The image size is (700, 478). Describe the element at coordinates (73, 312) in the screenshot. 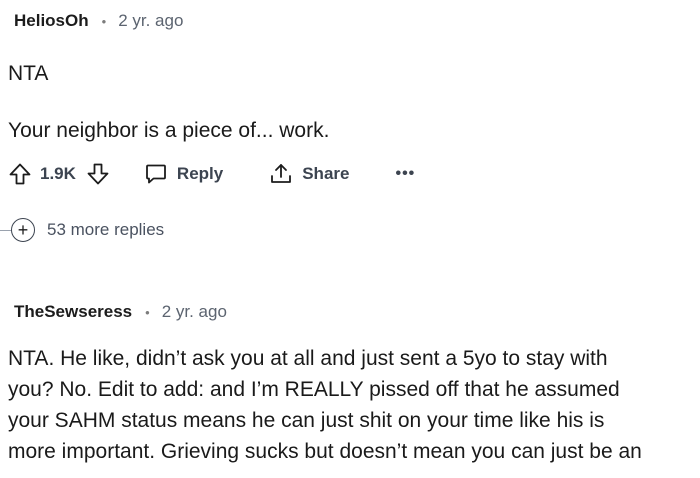

I see `username: TheSewseress` at that location.